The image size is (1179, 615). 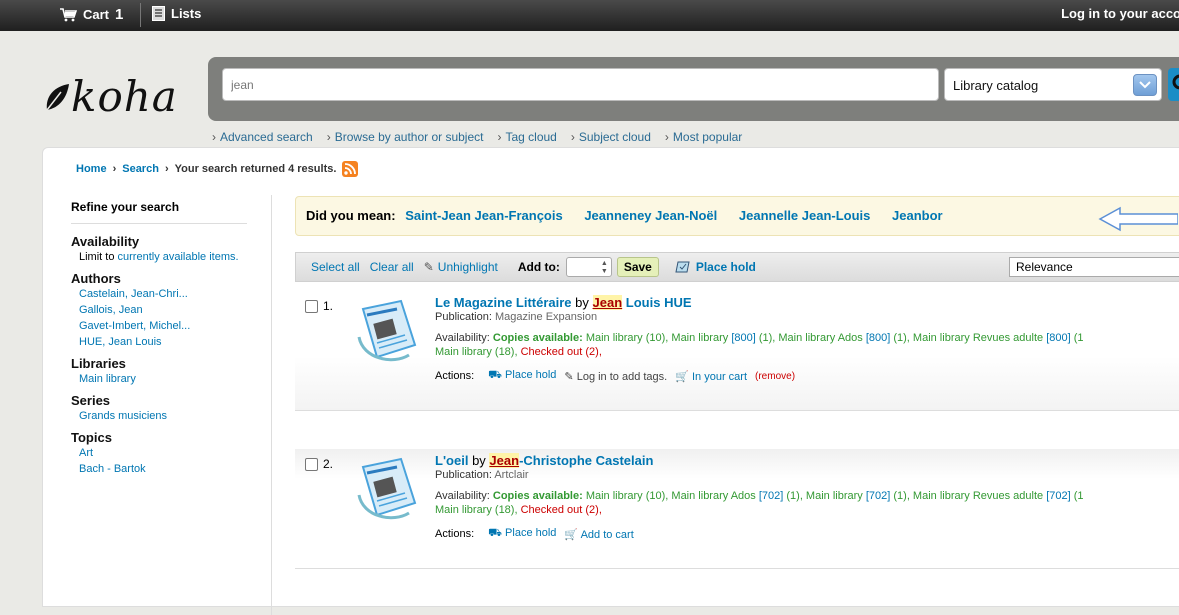 What do you see at coordinates (531, 375) in the screenshot?
I see `place-hold-label: Place hold` at bounding box center [531, 375].